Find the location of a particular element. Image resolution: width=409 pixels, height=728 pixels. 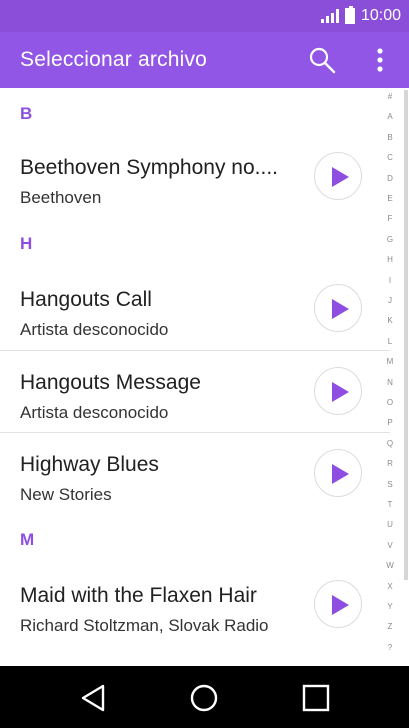

index-letter: M is located at coordinates (390, 361).